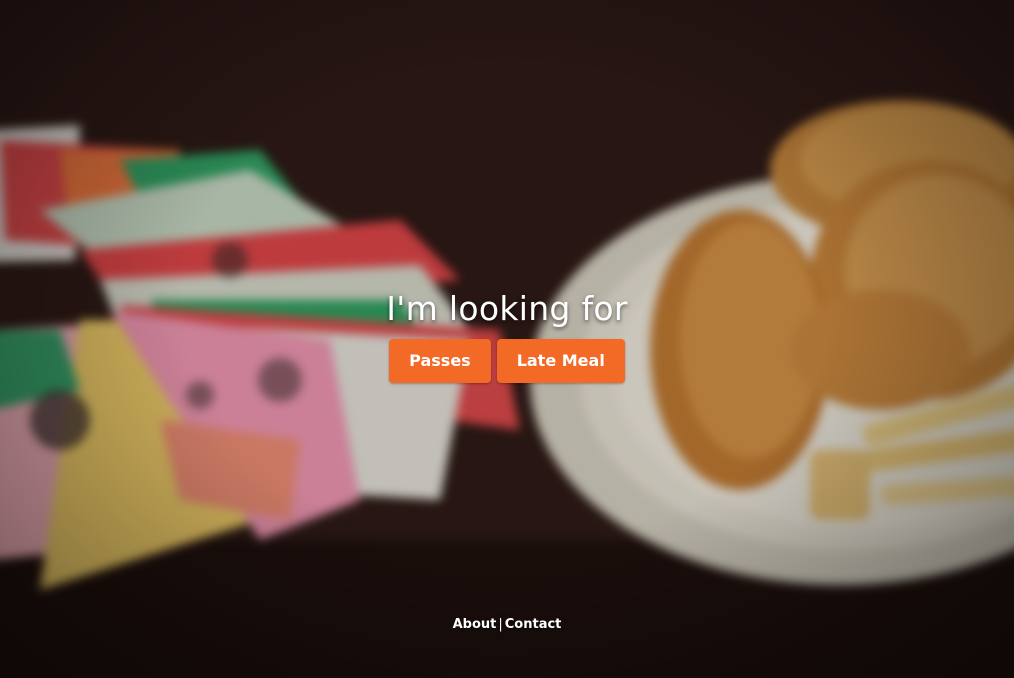 Image resolution: width=1014 pixels, height=678 pixels. I want to click on hero-section: I'm looking for Passes Late Meal, so click(507, 333).